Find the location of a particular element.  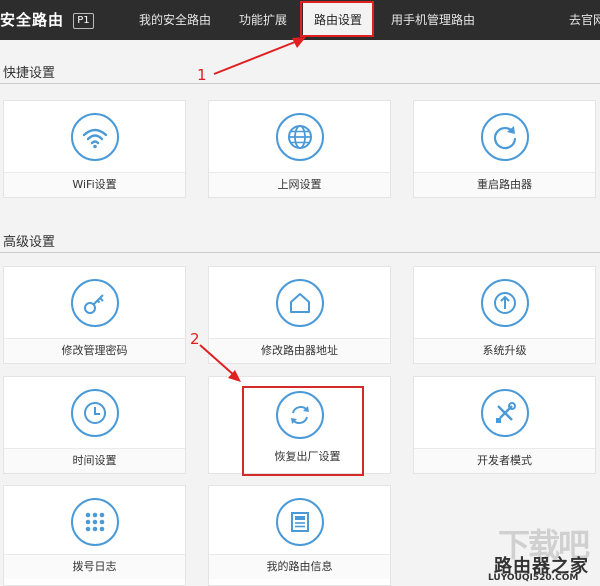

document-icon is located at coordinates (299, 522).